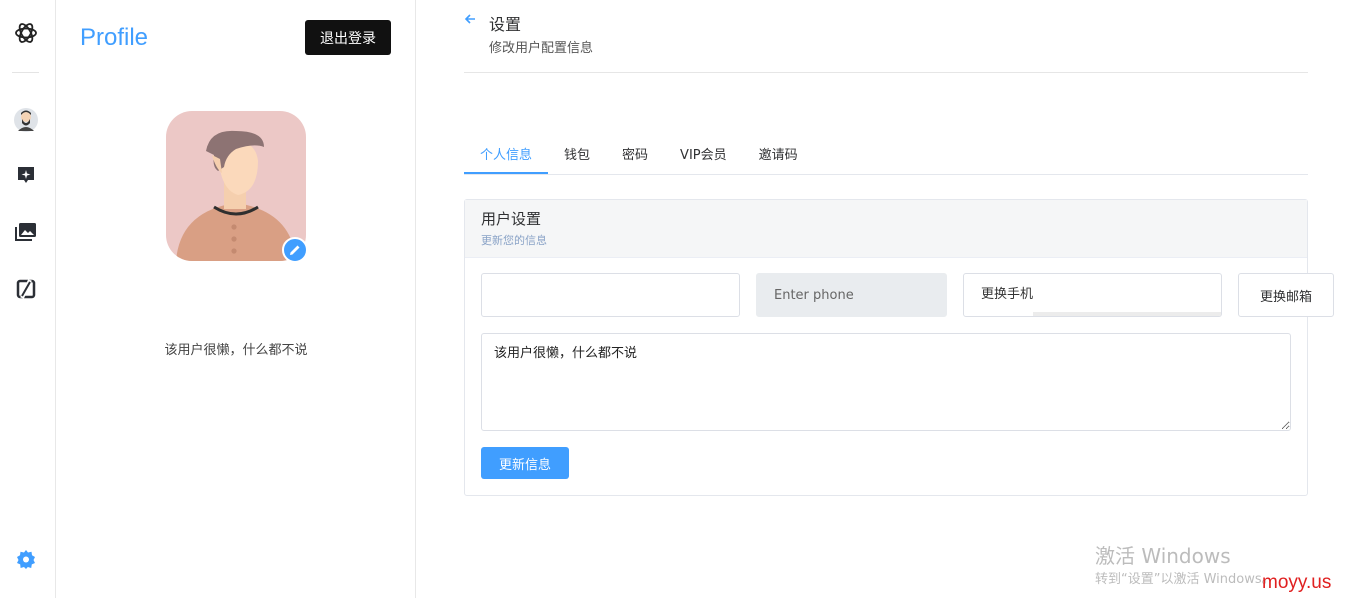 This screenshot has height=598, width=1346. What do you see at coordinates (26, 33) in the screenshot?
I see `openai-logo-icon` at bounding box center [26, 33].